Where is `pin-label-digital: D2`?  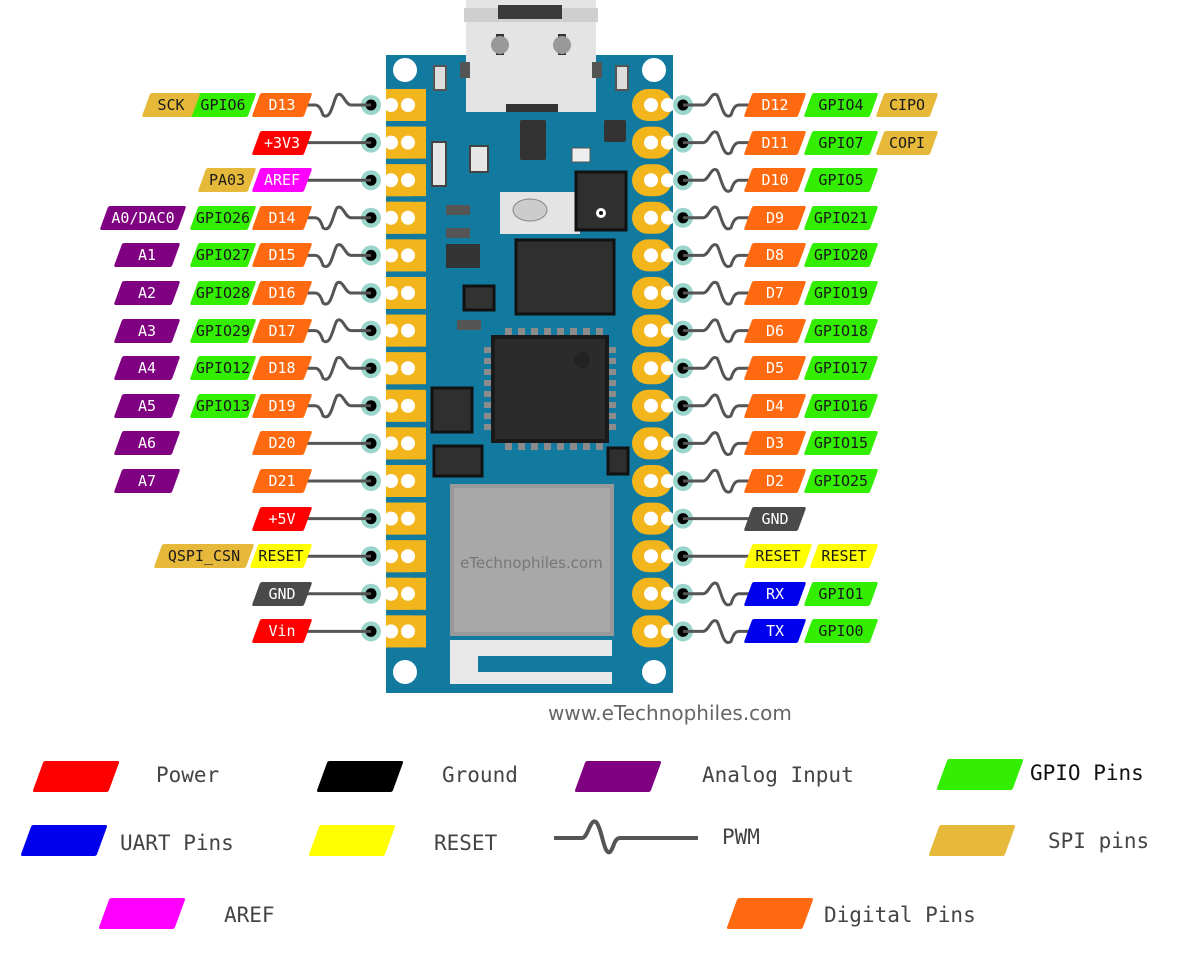 pin-label-digital: D2 is located at coordinates (775, 481).